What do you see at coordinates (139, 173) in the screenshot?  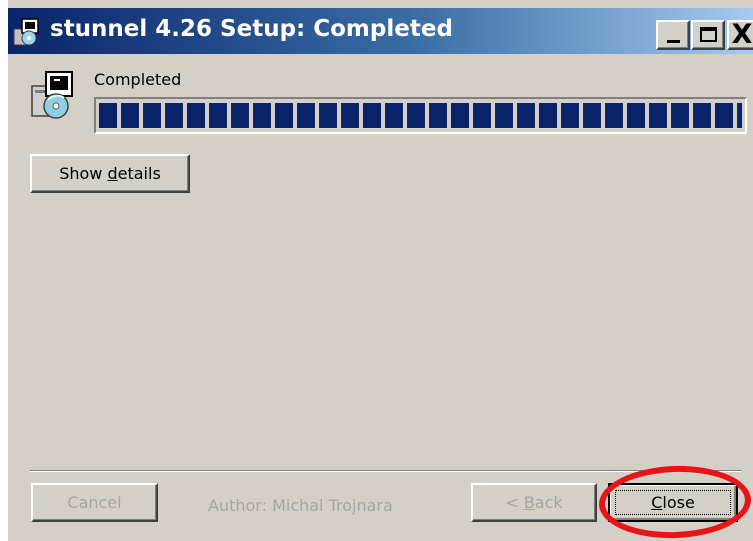 I see `show-details-label-suffix: etails` at bounding box center [139, 173].